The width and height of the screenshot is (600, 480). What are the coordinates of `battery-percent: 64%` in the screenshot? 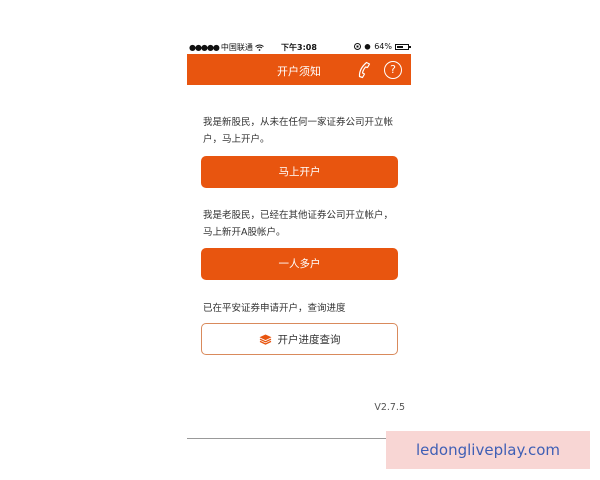 It's located at (383, 46).